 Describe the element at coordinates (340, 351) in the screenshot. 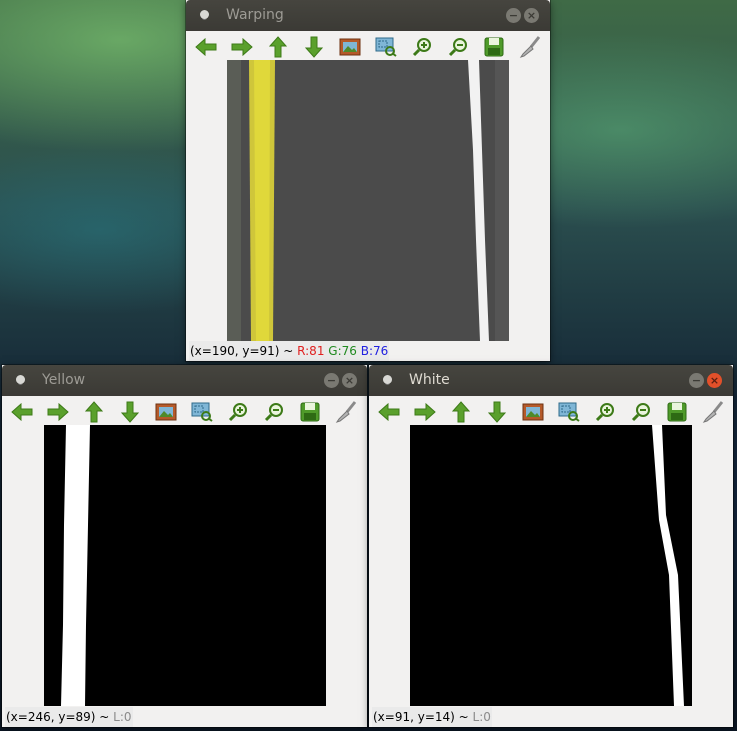

I see `pixel-green-value: G:76` at that location.